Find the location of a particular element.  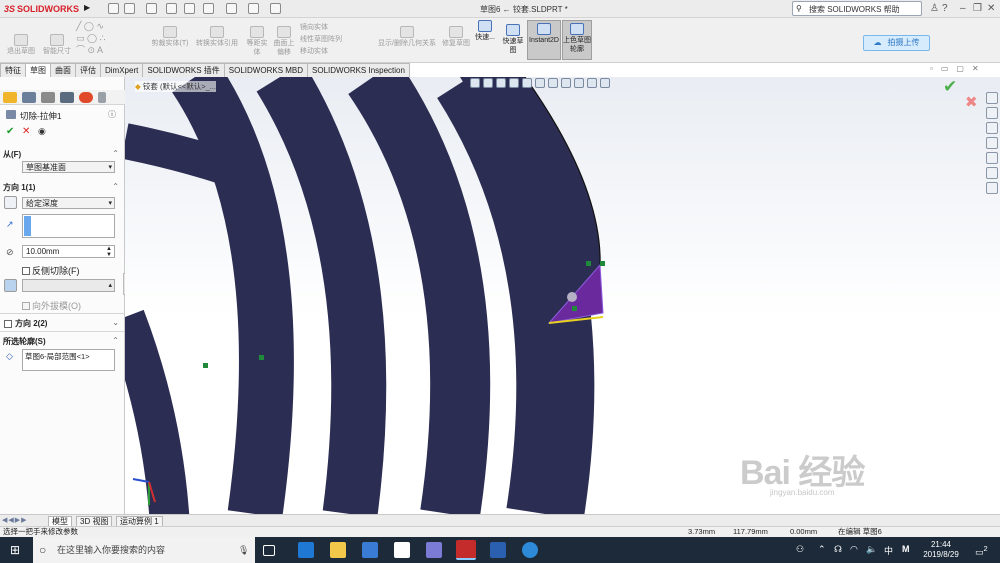

open-icon is located at coordinates (151, 8).